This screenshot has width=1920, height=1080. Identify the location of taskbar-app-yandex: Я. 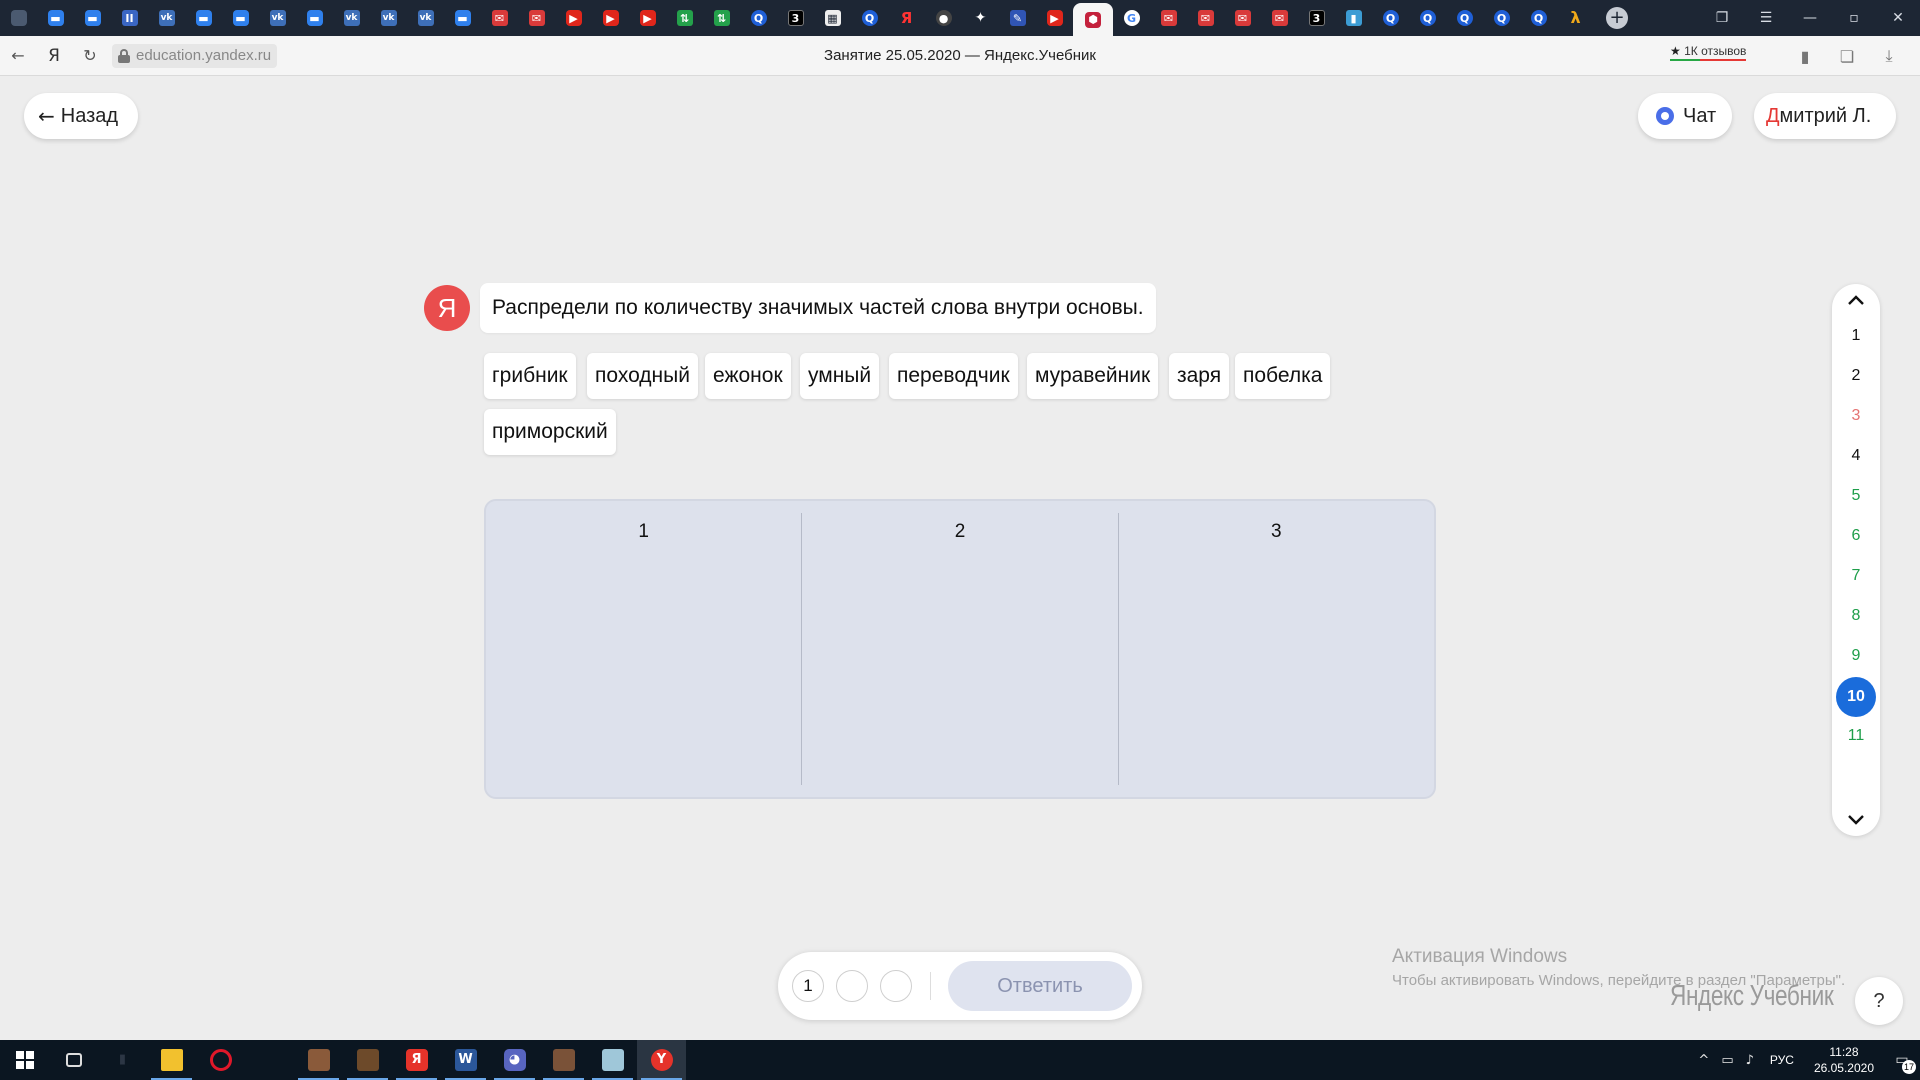
(416, 1060).